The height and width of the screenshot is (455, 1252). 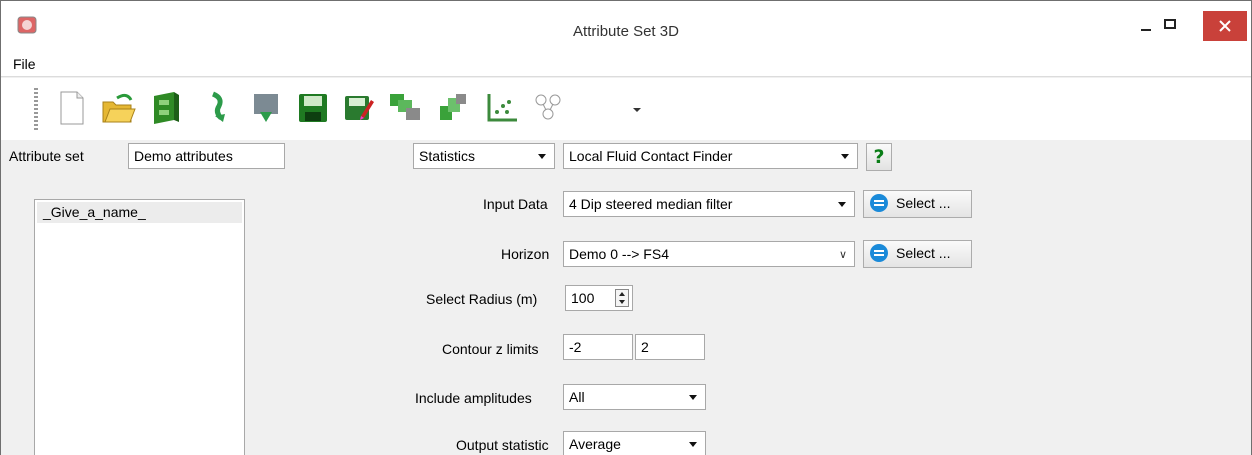 What do you see at coordinates (598, 347) in the screenshot?
I see `contour-z-min-field: -2` at bounding box center [598, 347].